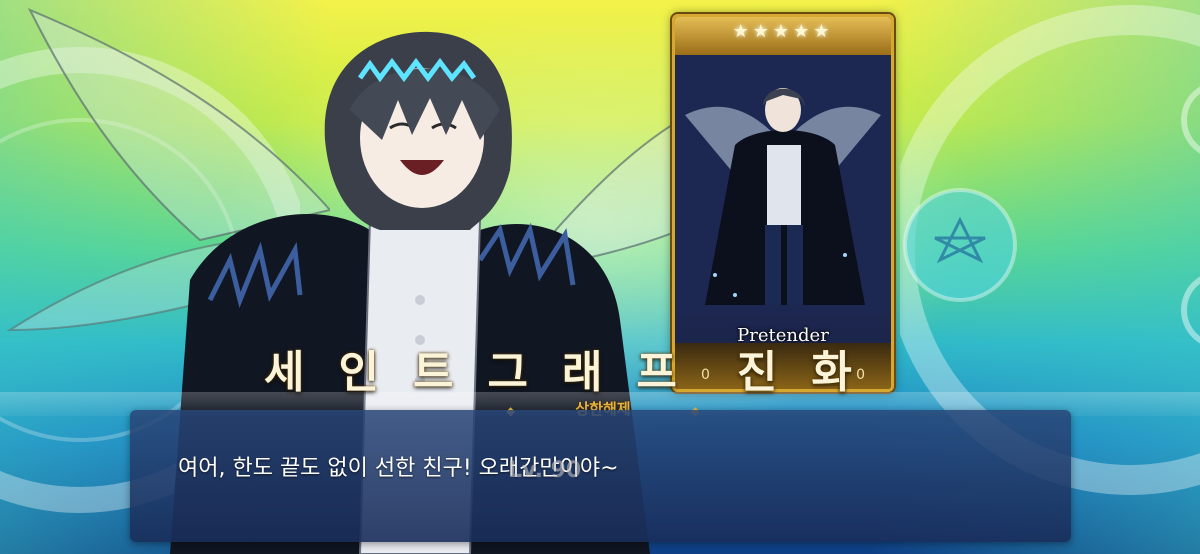 The image size is (1200, 554). I want to click on card-art, so click(783, 185).